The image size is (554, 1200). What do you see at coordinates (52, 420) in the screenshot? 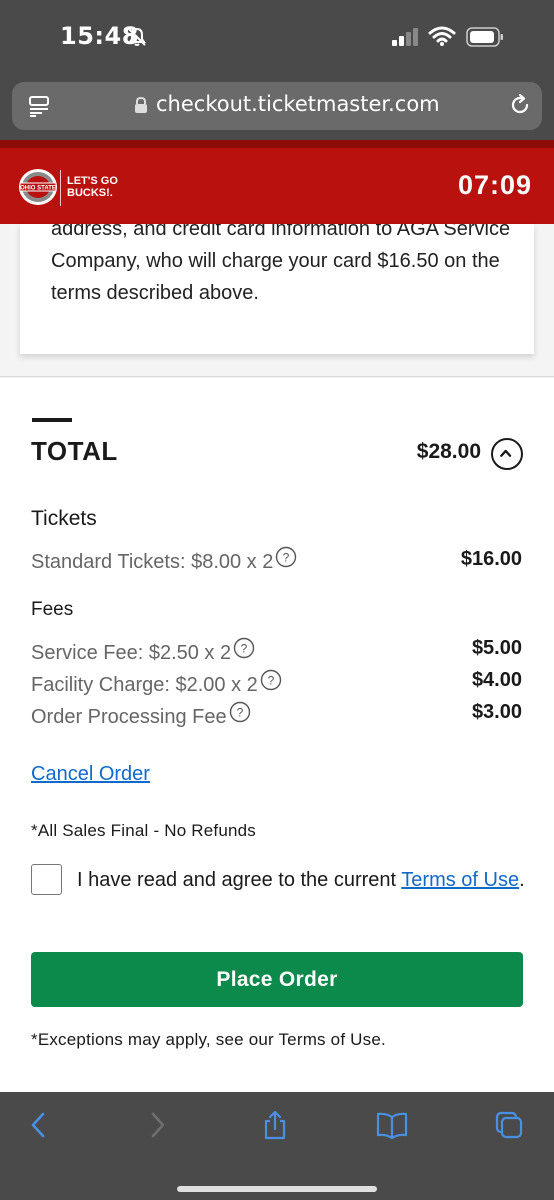
I see `total-dash` at bounding box center [52, 420].